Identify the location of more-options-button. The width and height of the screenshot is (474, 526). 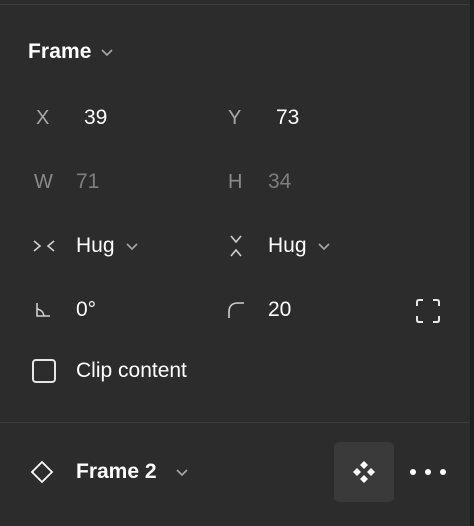
(428, 472).